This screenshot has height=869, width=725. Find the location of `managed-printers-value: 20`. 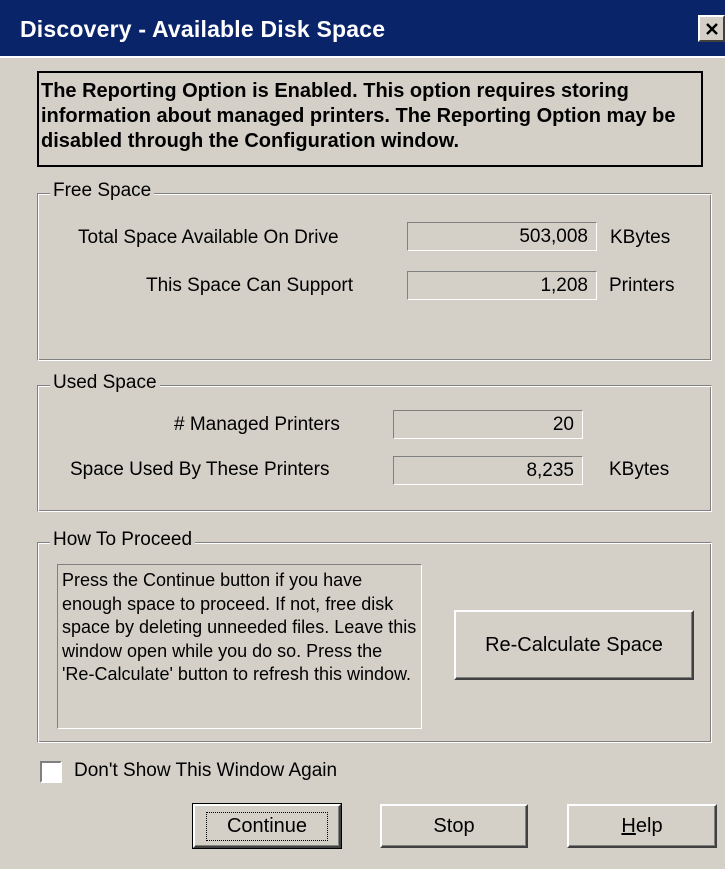

managed-printers-value: 20 is located at coordinates (488, 424).